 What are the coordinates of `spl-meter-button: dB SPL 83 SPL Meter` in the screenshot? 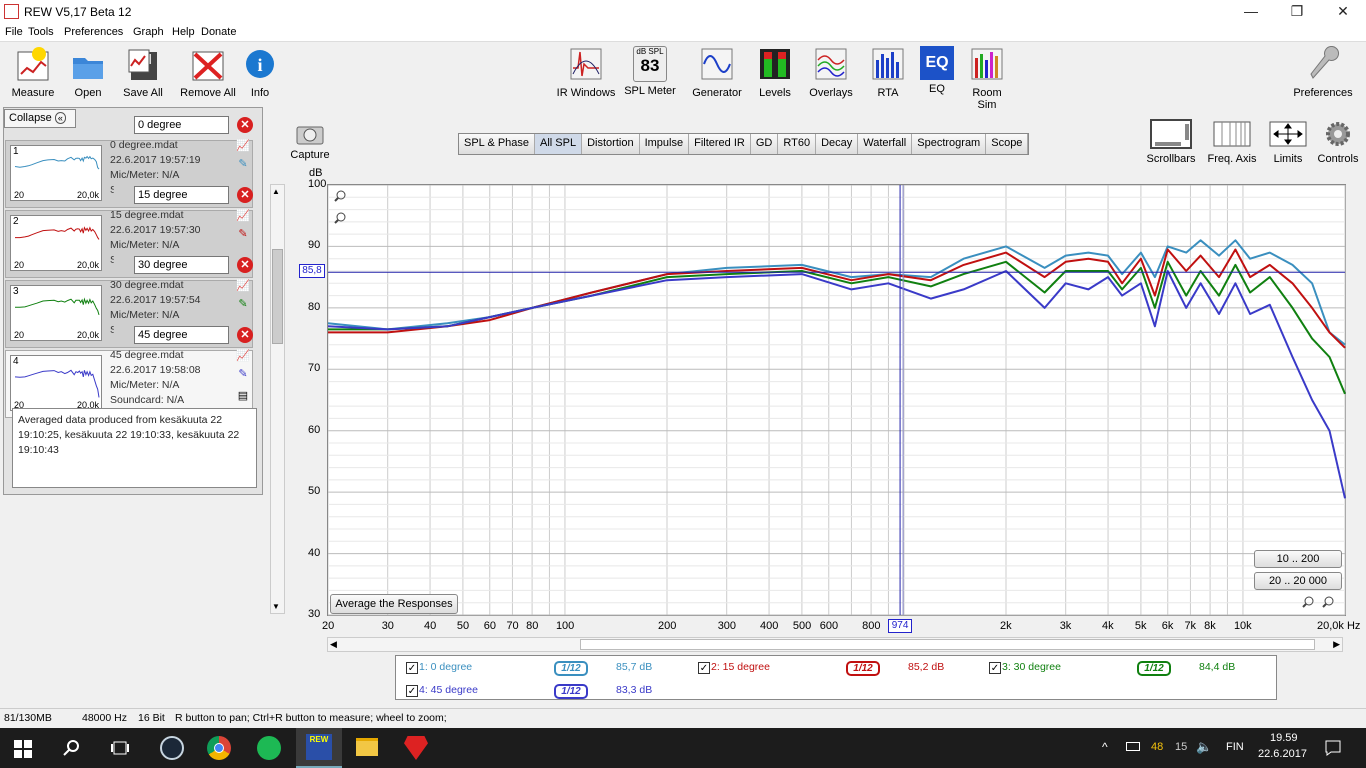 It's located at (650, 71).